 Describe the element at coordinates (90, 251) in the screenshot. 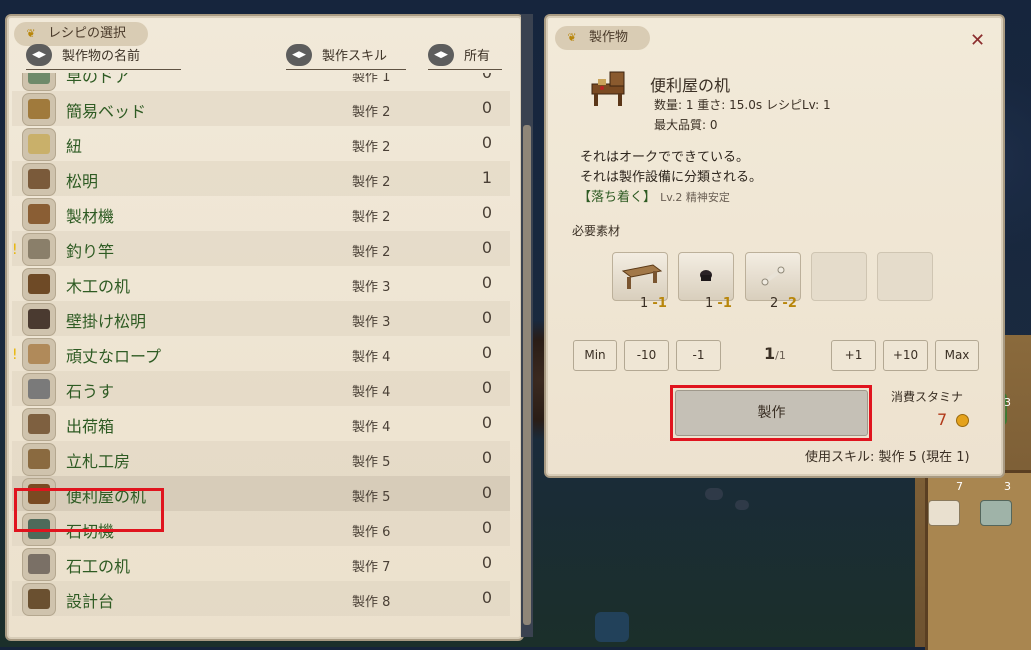

I see `recipe-name: 釣り竿` at that location.